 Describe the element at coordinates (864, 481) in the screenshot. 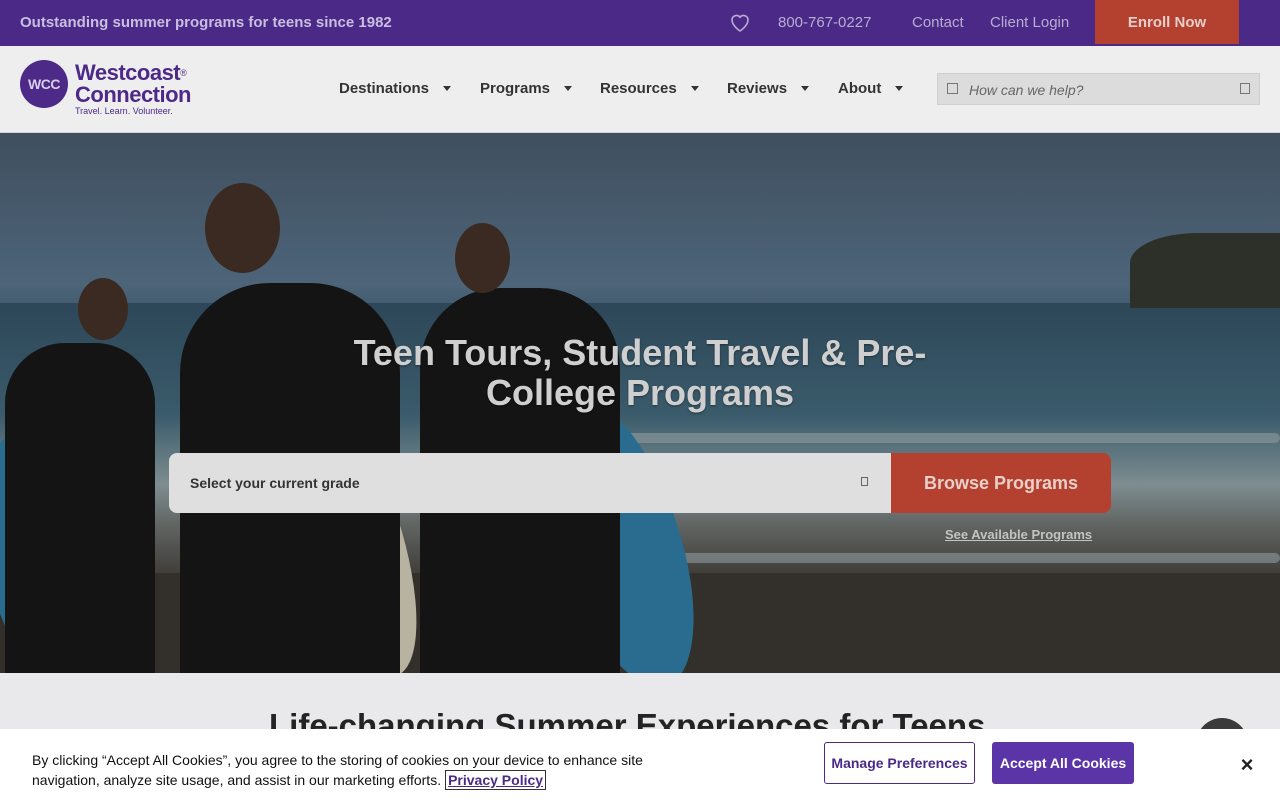

I see `dropdown-icon` at that location.